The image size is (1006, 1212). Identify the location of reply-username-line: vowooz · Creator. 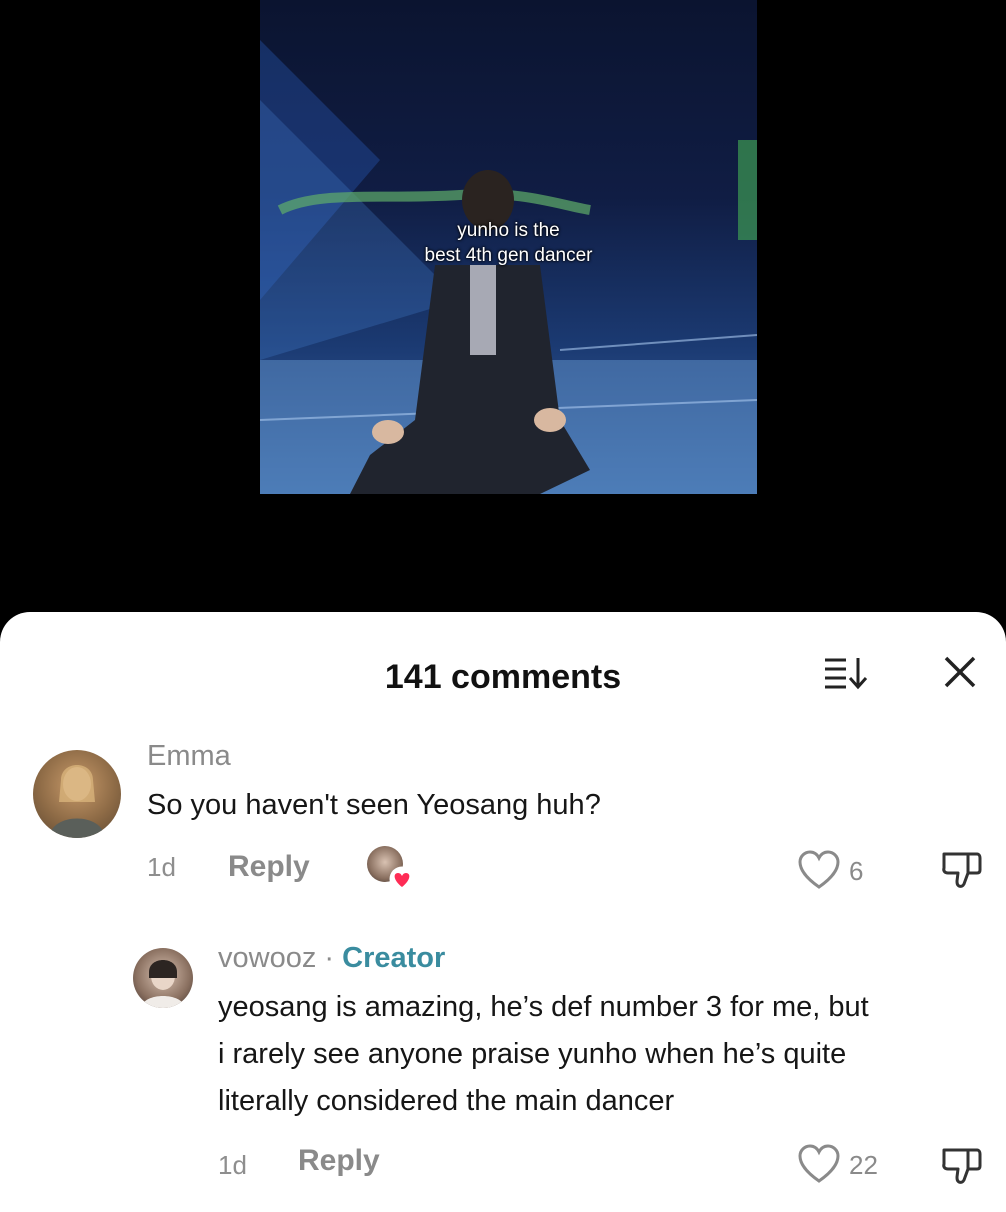
(331, 958).